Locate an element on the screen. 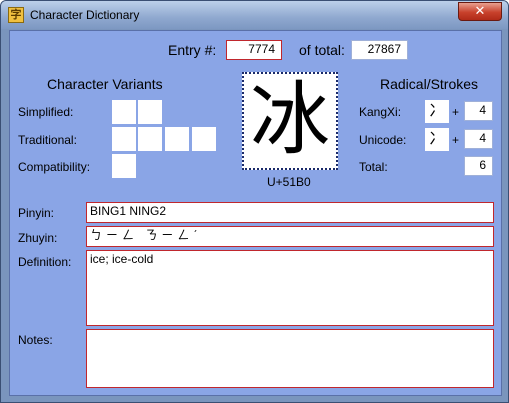  notes-label: Notes: is located at coordinates (35, 340).